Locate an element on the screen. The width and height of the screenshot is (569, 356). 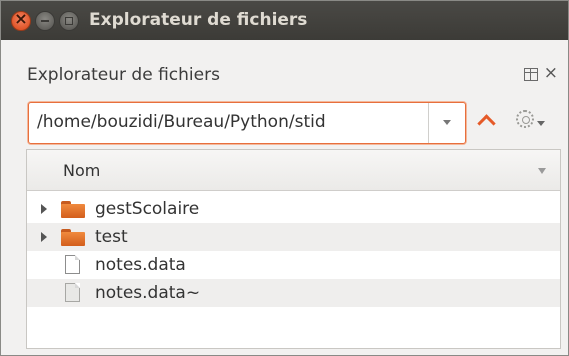
tree-item-label: notes.data~ is located at coordinates (148, 293).